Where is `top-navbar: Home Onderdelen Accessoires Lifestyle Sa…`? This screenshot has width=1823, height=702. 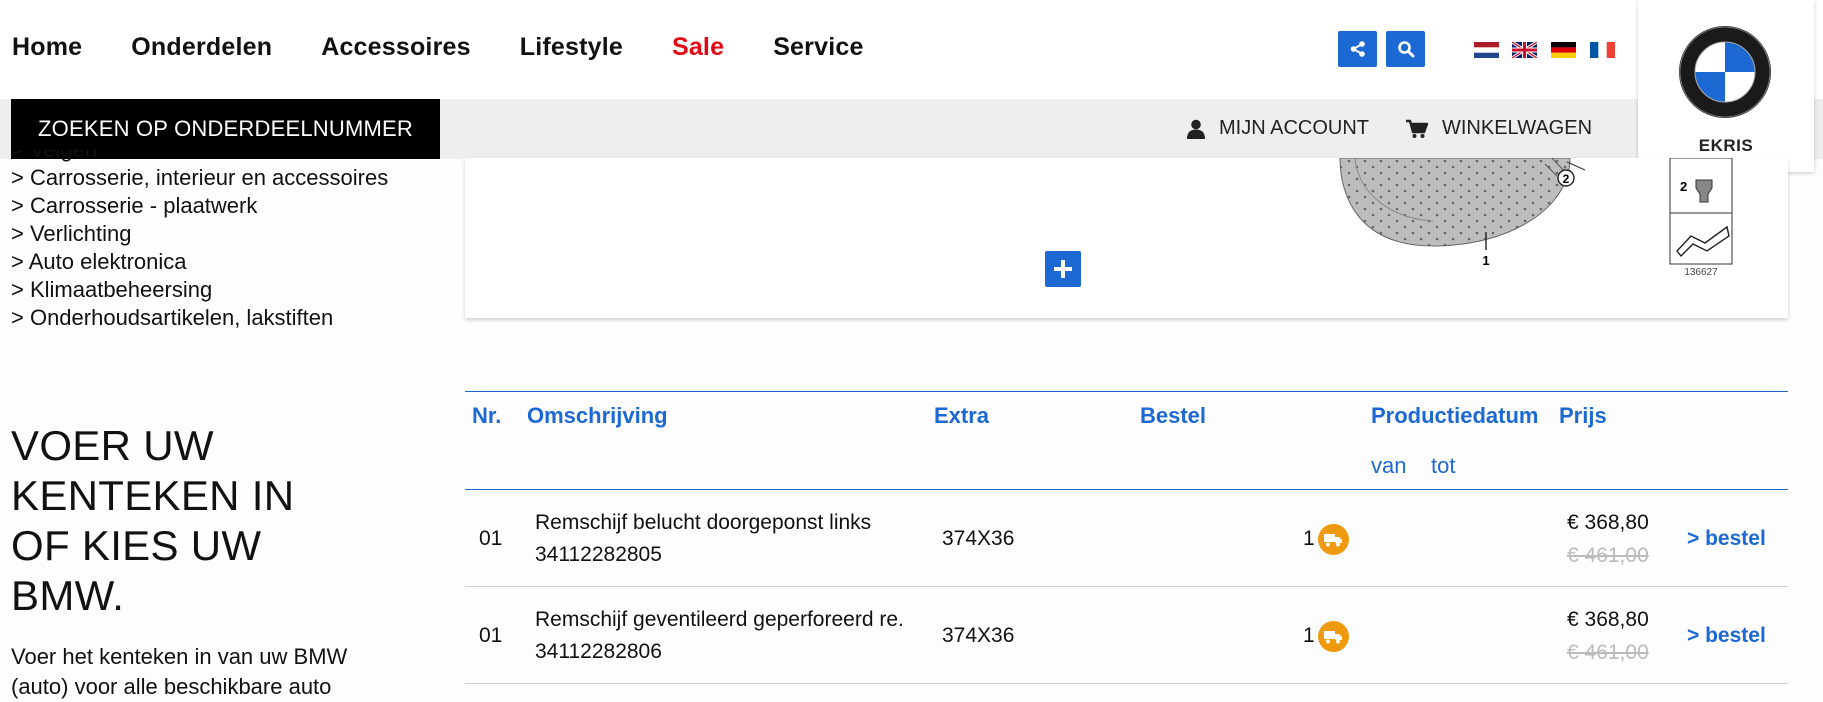 top-navbar: Home Onderdelen Accessoires Lifestyle Sa… is located at coordinates (911, 49).